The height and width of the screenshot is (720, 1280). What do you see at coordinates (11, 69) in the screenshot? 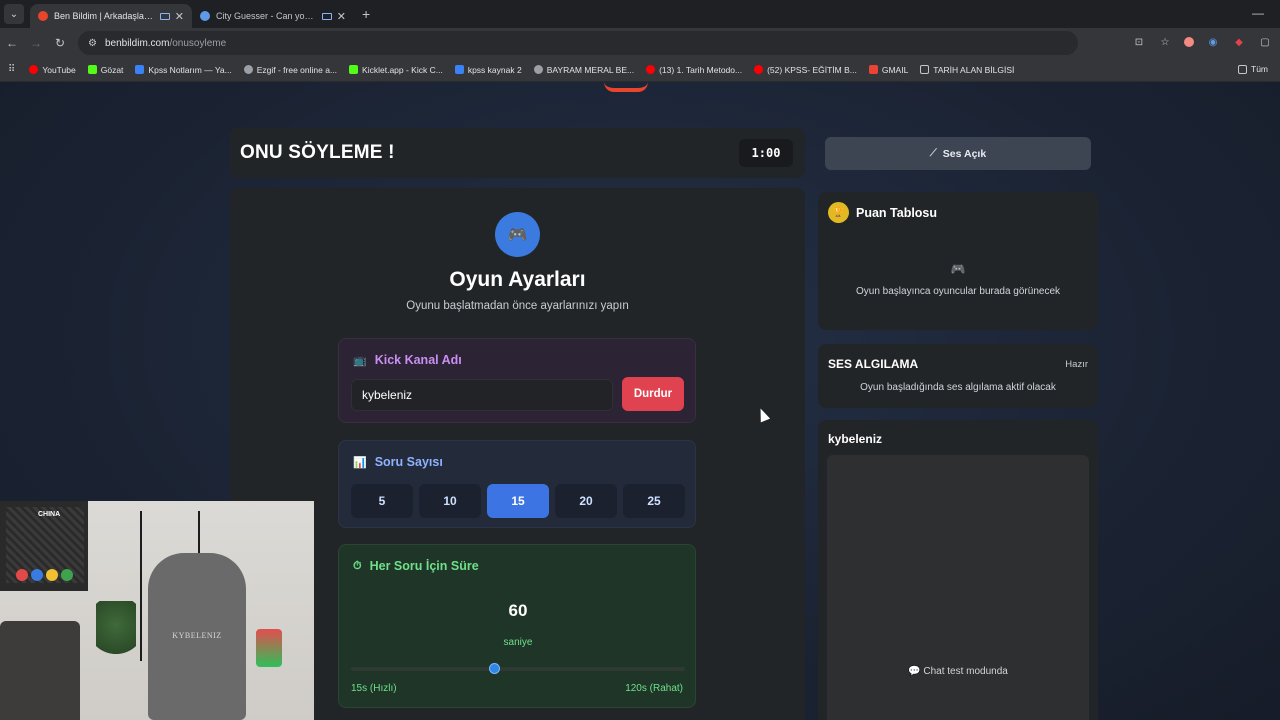
I see `apps-grid-icon: ⠿` at bounding box center [11, 69].